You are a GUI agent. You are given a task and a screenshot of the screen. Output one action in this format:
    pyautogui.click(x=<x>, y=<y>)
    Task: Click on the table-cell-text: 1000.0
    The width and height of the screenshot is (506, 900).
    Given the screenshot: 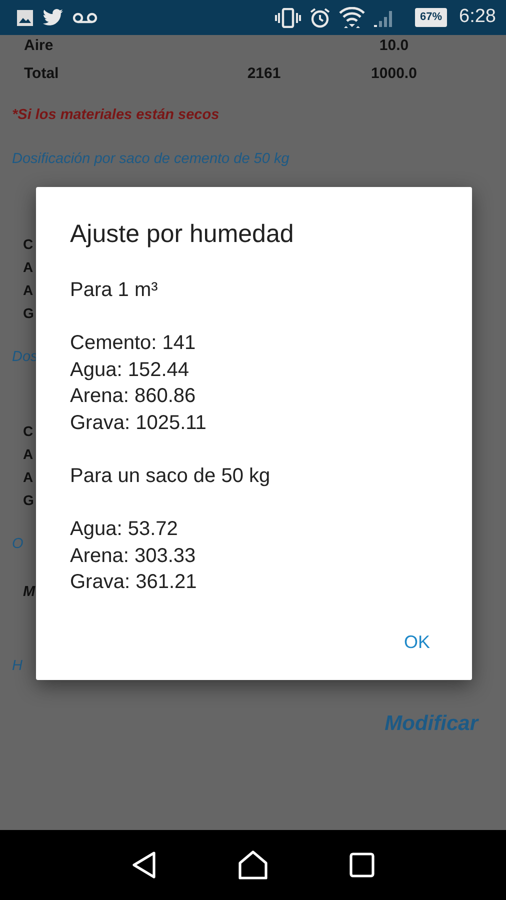 What is the action you would take?
    pyautogui.click(x=394, y=74)
    